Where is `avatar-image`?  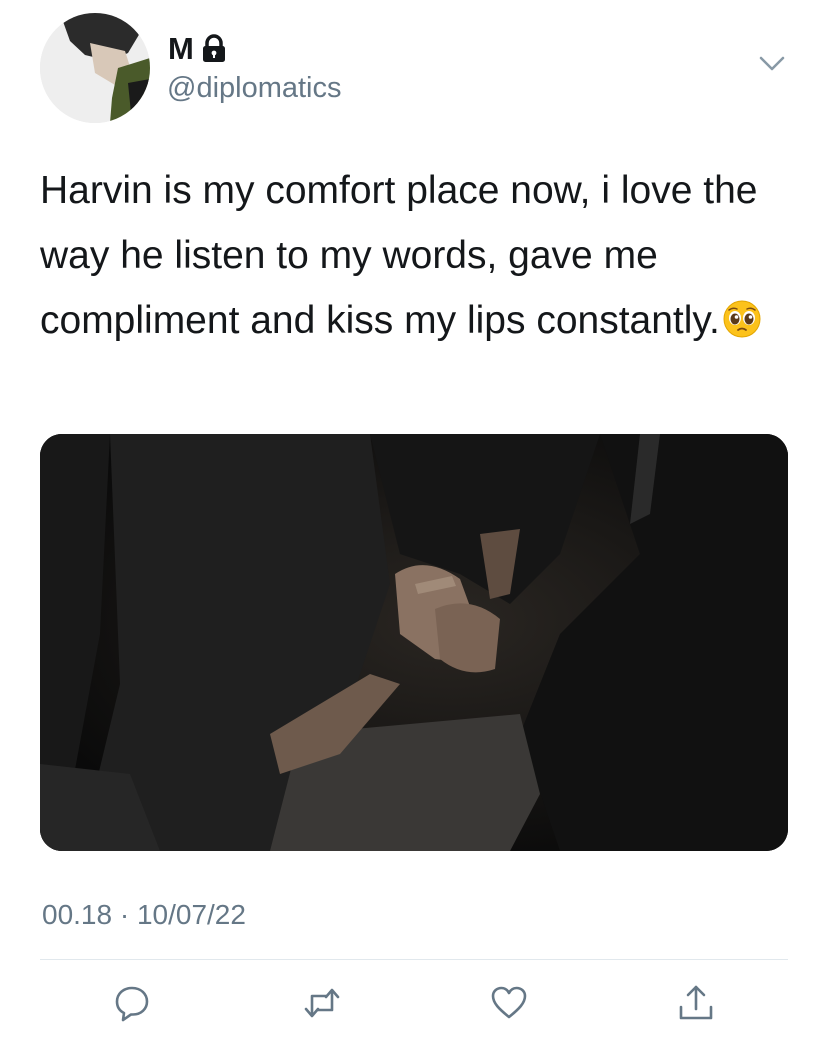 avatar-image is located at coordinates (95, 68).